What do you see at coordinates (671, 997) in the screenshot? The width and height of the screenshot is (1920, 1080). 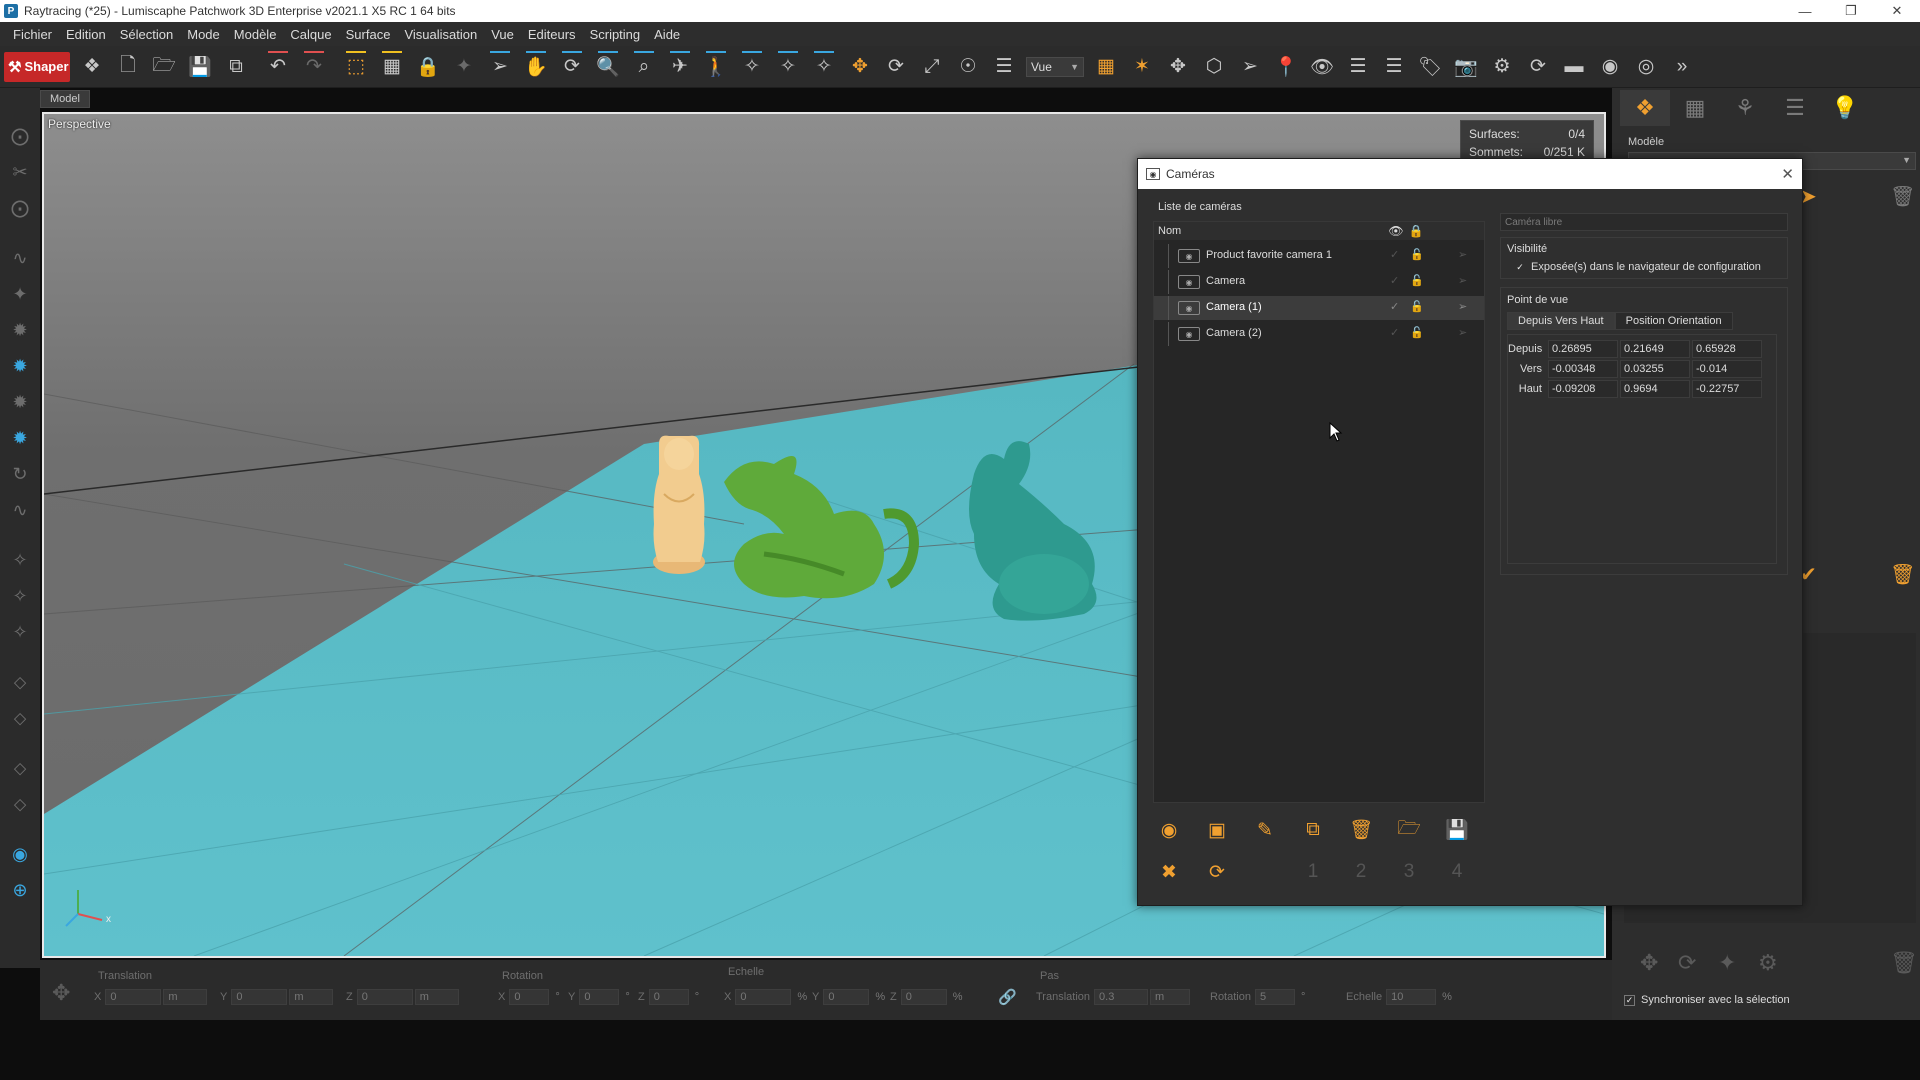 I see `rotation-z-field: Z 0 °` at bounding box center [671, 997].